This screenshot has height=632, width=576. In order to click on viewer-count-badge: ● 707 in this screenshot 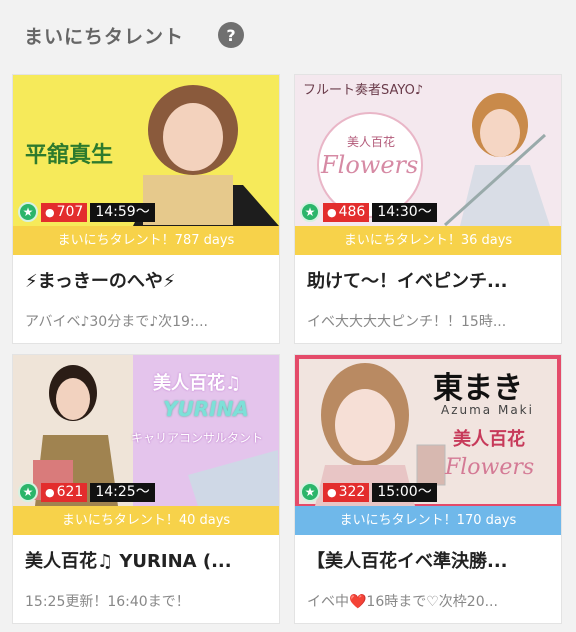, I will do `click(64, 212)`.